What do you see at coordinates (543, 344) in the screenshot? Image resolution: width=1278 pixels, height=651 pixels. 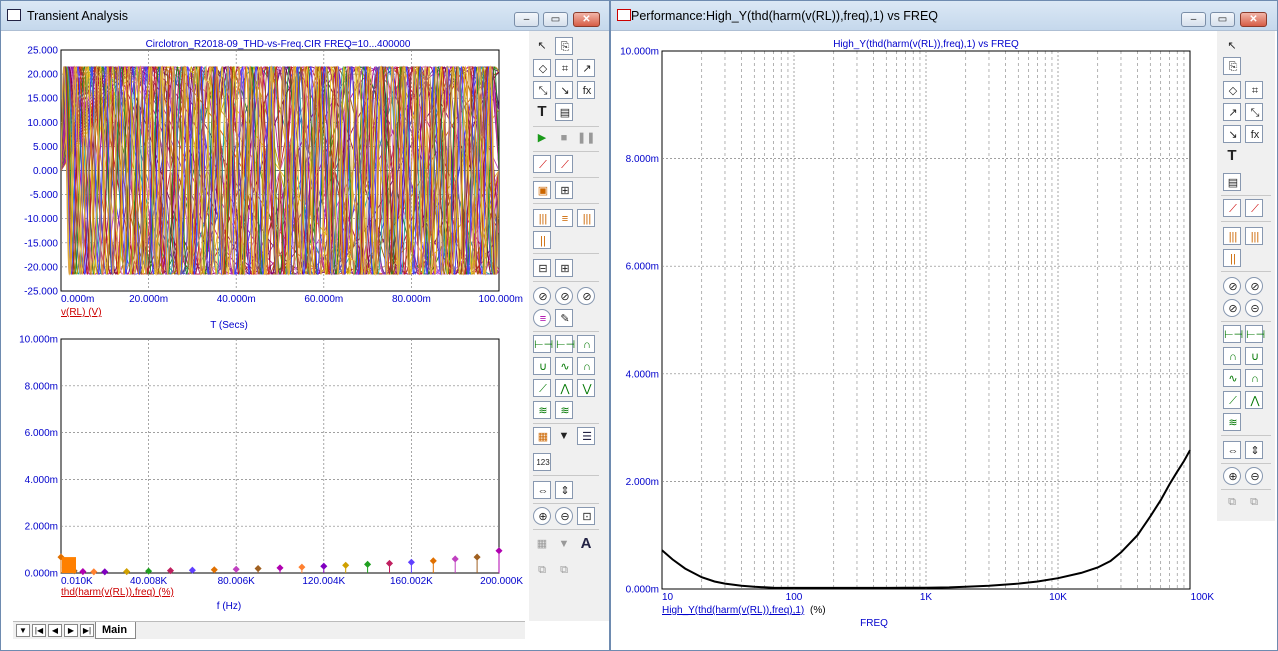 I see `peak-button: ⊢⊣` at bounding box center [543, 344].